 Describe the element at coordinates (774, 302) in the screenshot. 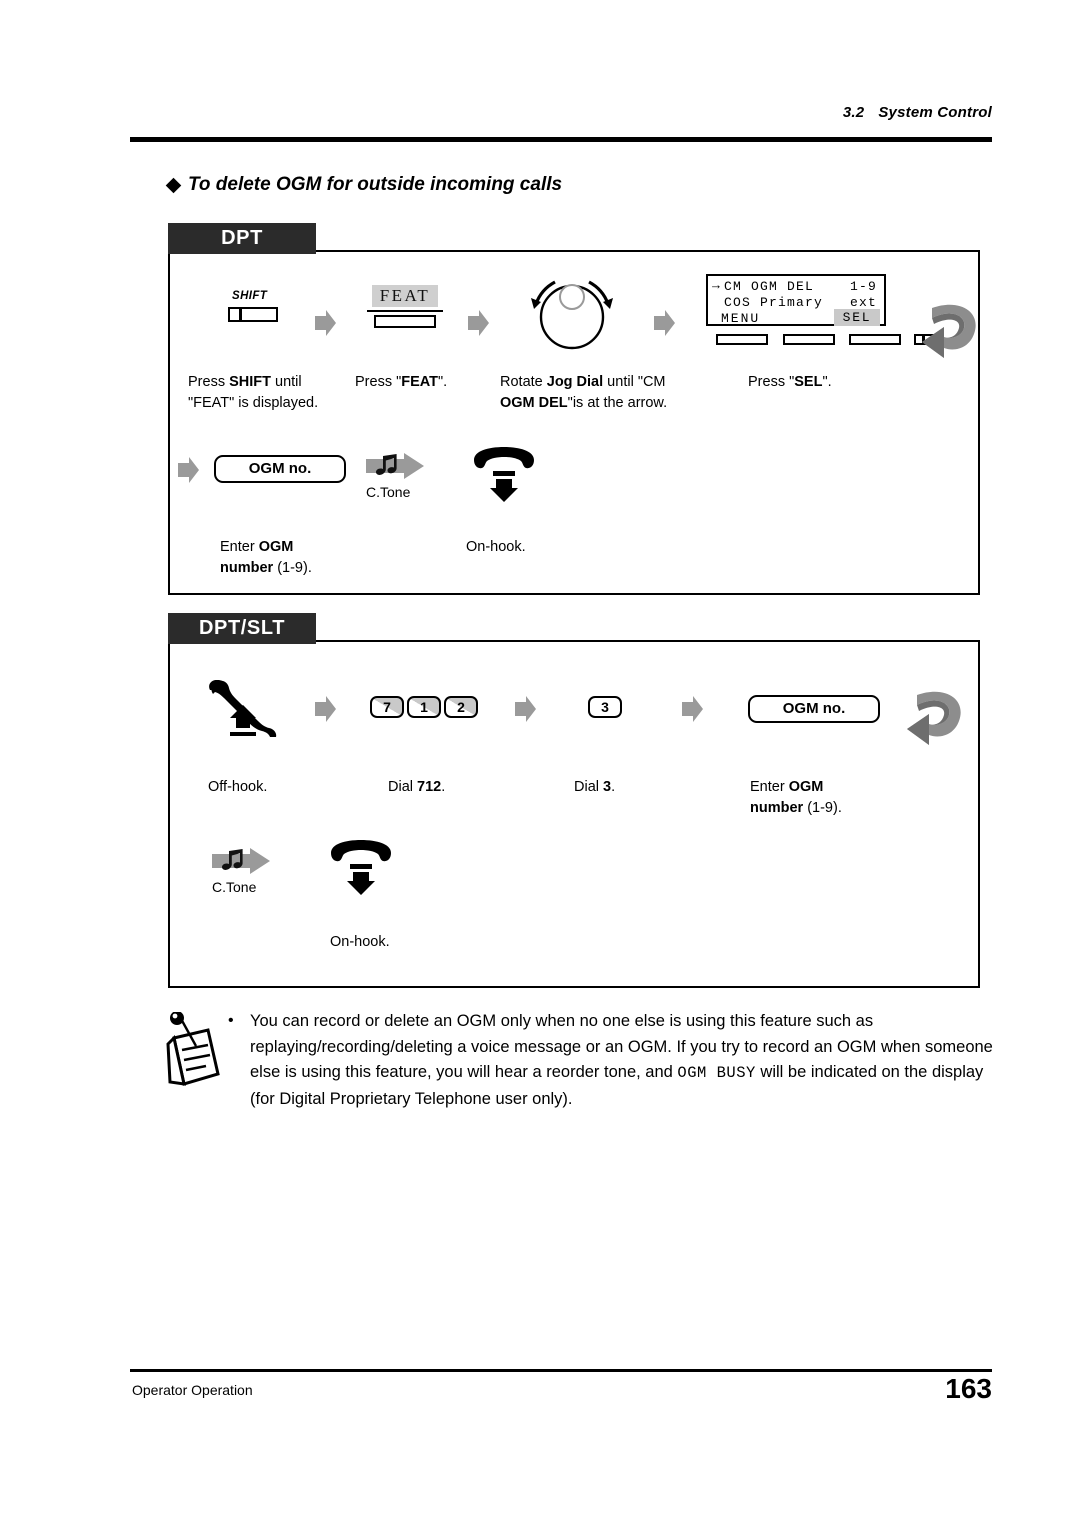

I see `lcd-line2-left: COS Primary` at that location.